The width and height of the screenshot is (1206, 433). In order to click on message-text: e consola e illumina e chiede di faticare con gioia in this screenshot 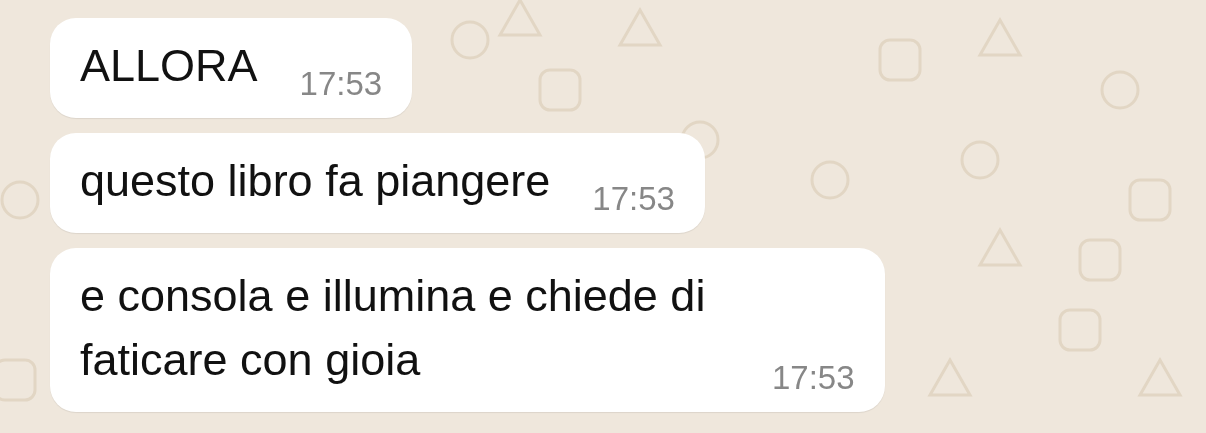, I will do `click(393, 328)`.